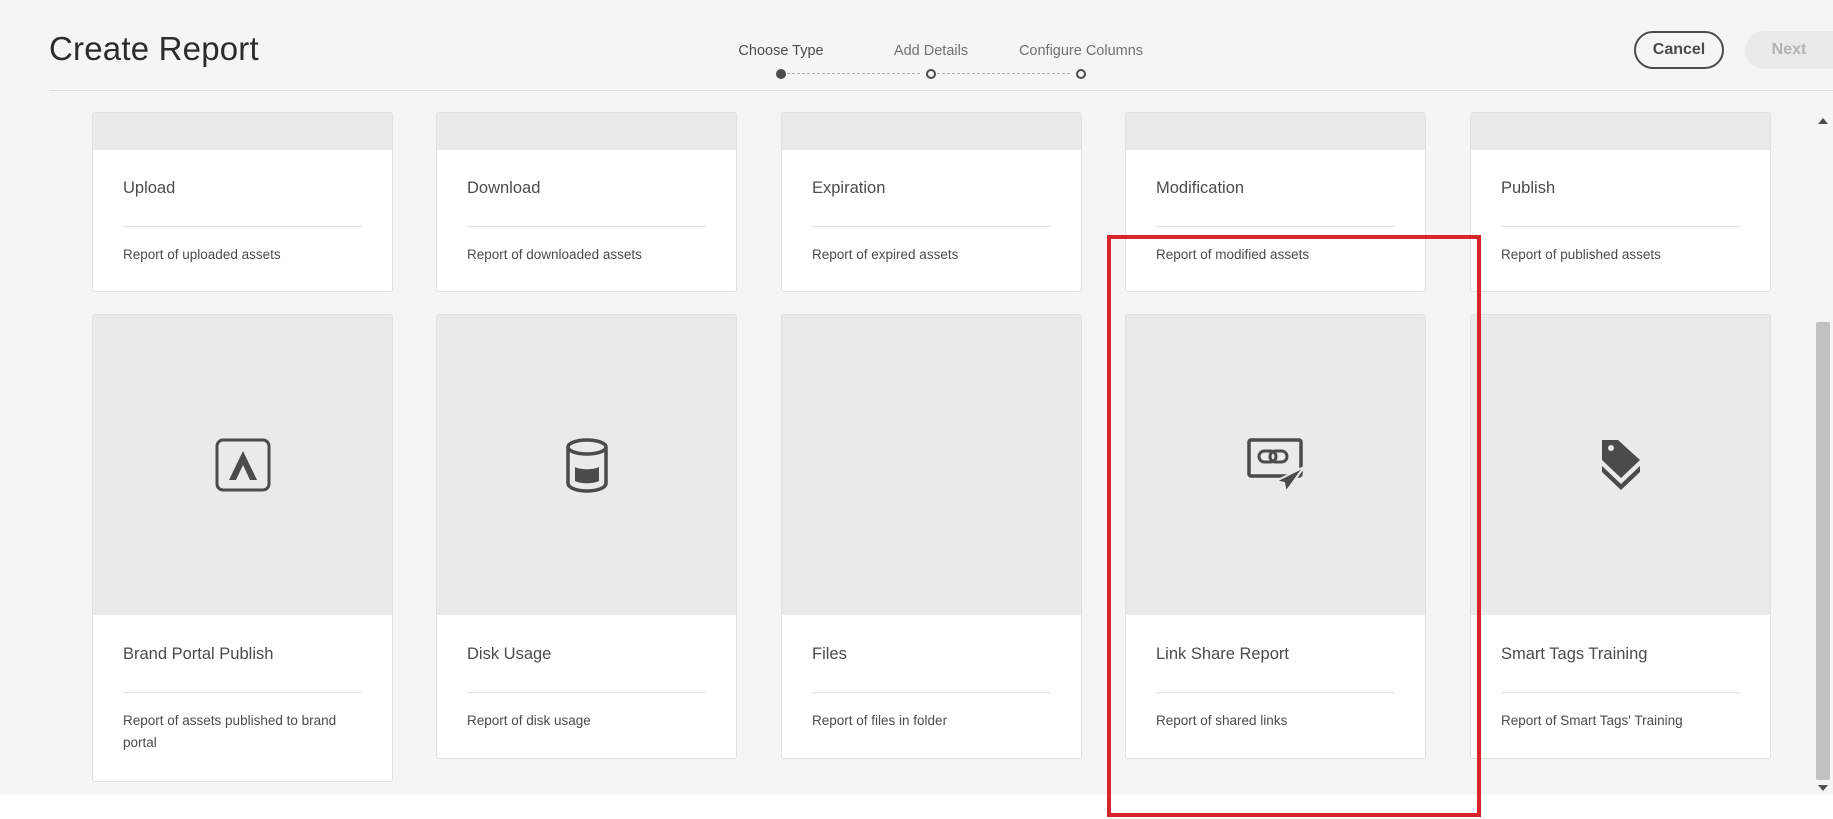 The height and width of the screenshot is (819, 1833). I want to click on report-card-link-share: Link Share Report Report of shared links, so click(1275, 536).